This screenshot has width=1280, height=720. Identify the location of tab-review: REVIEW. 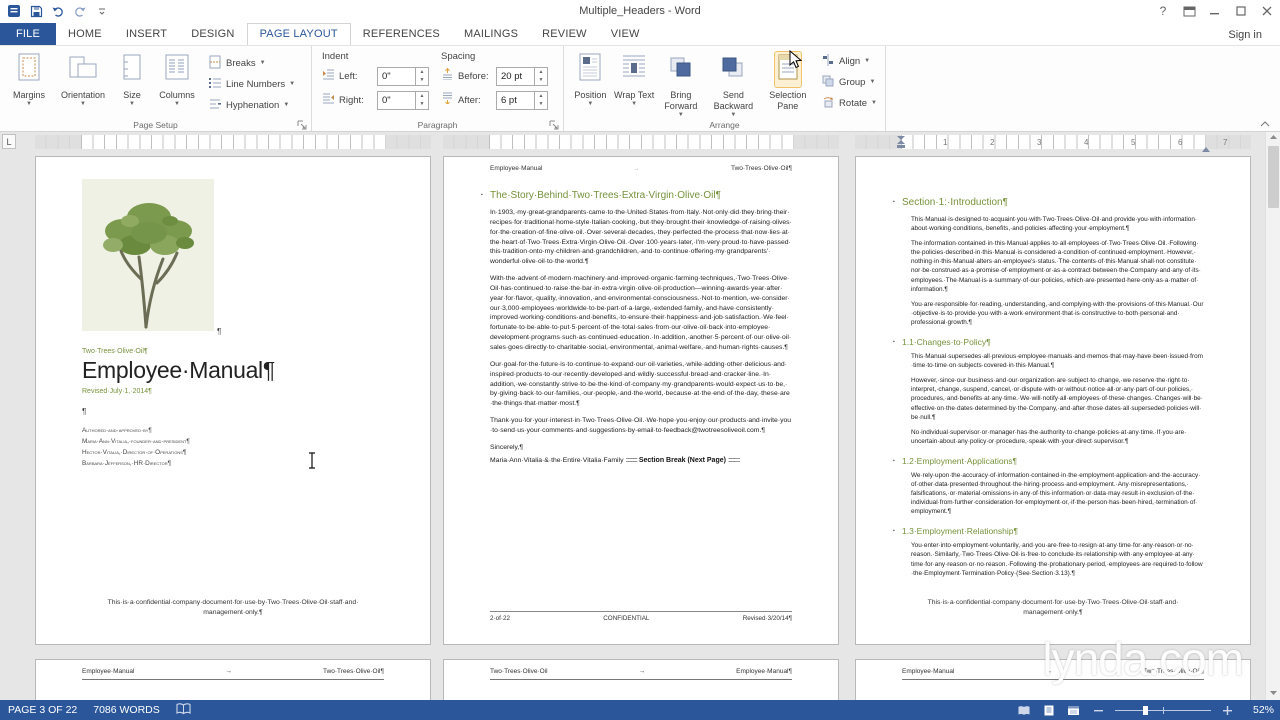
(564, 34).